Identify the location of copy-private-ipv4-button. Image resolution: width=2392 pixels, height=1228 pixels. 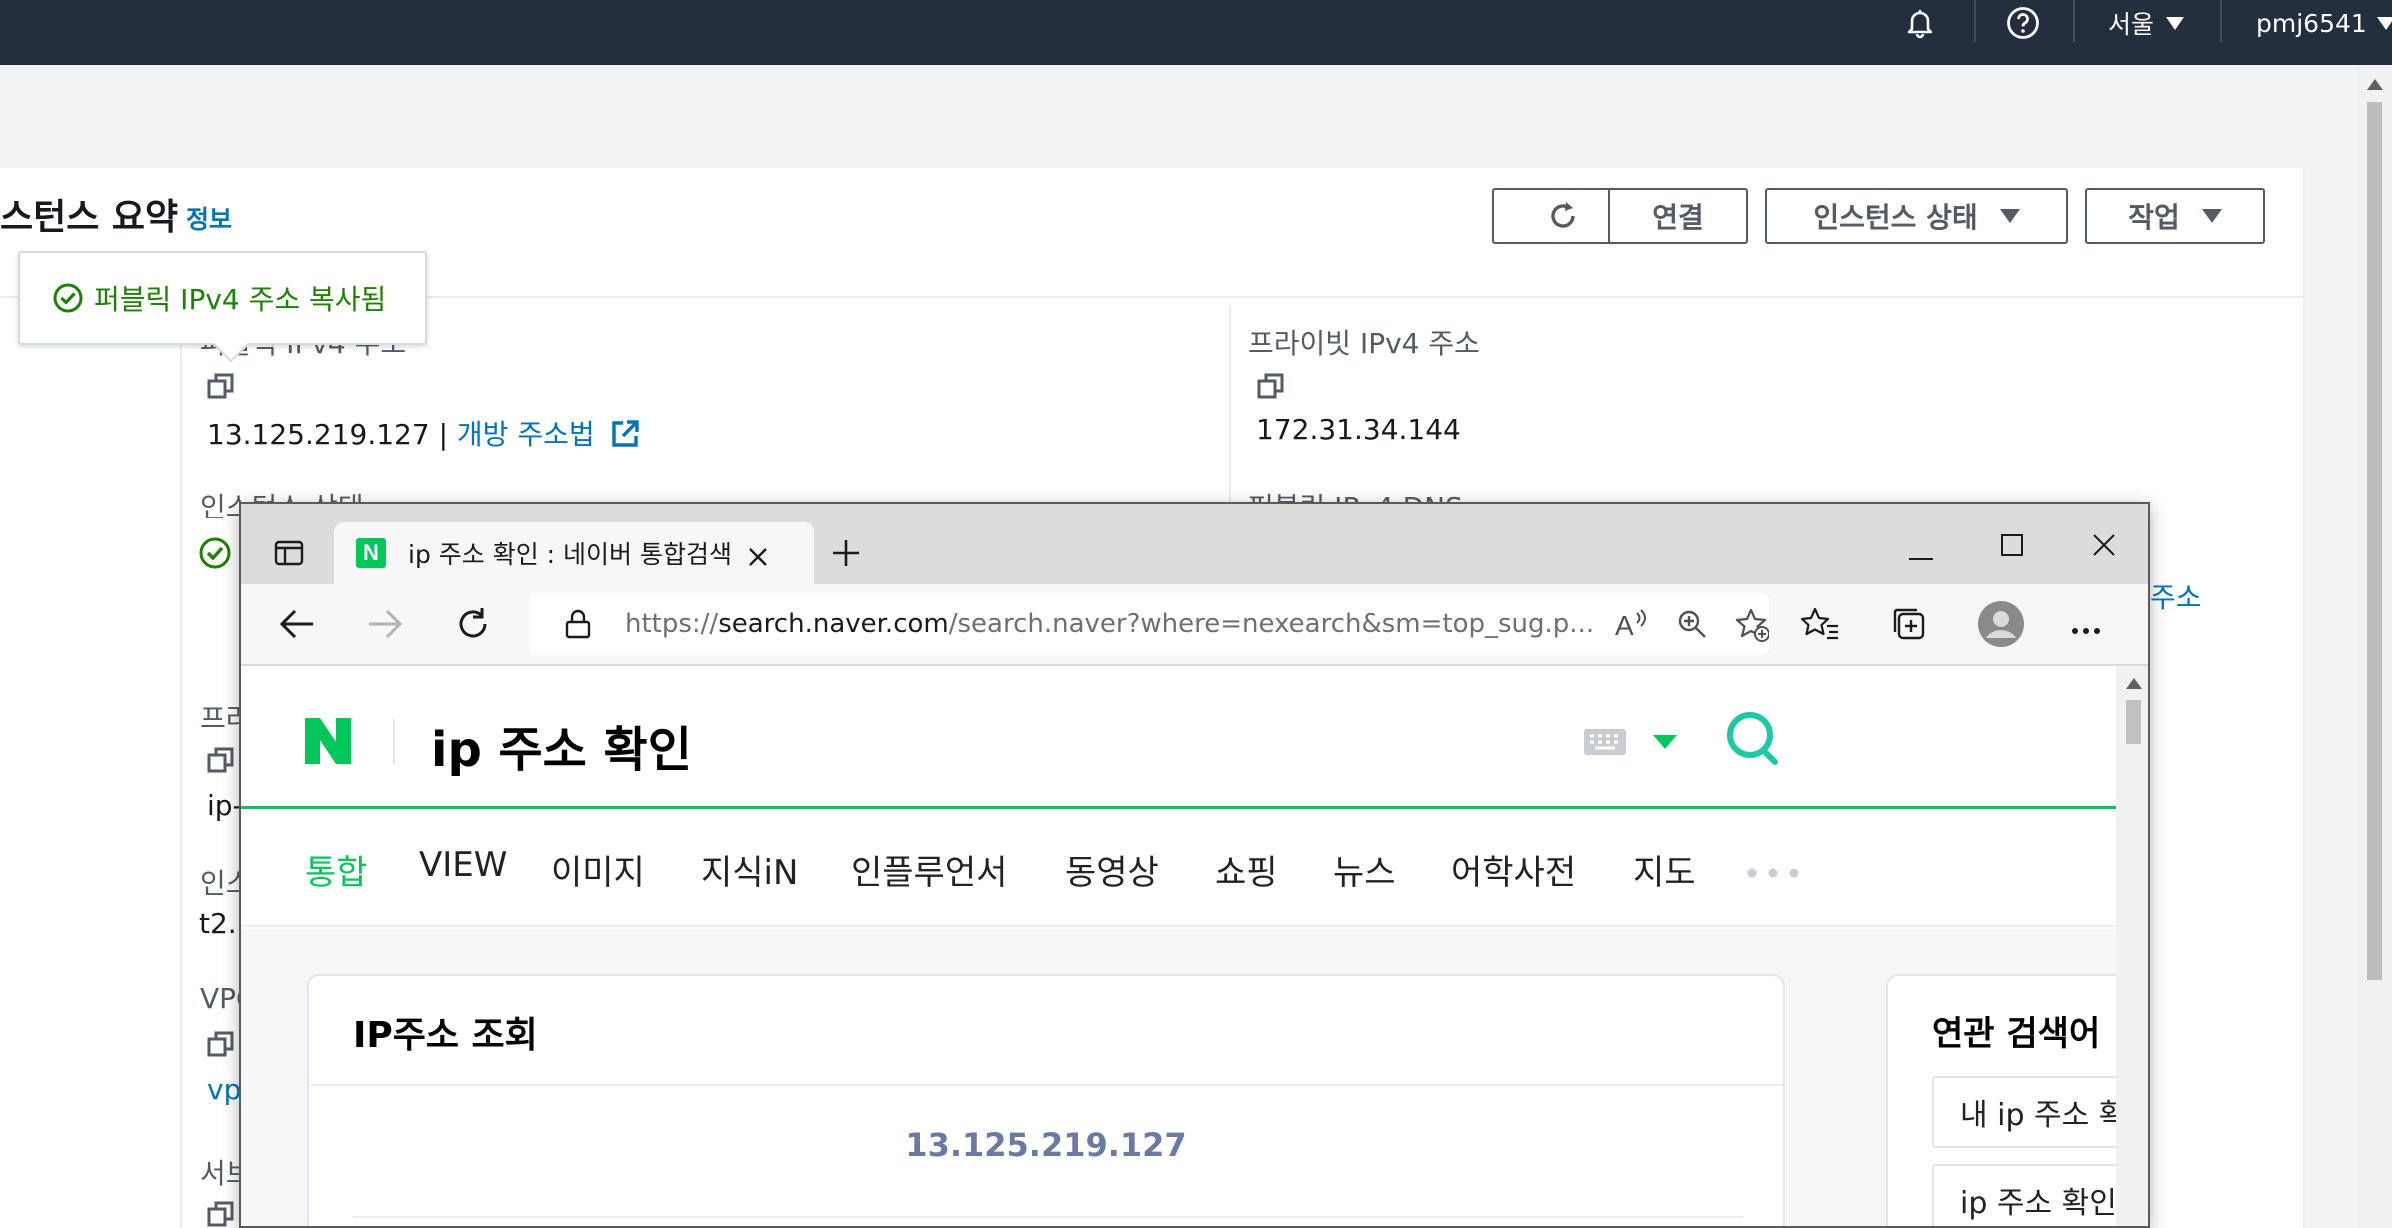
(1271, 388).